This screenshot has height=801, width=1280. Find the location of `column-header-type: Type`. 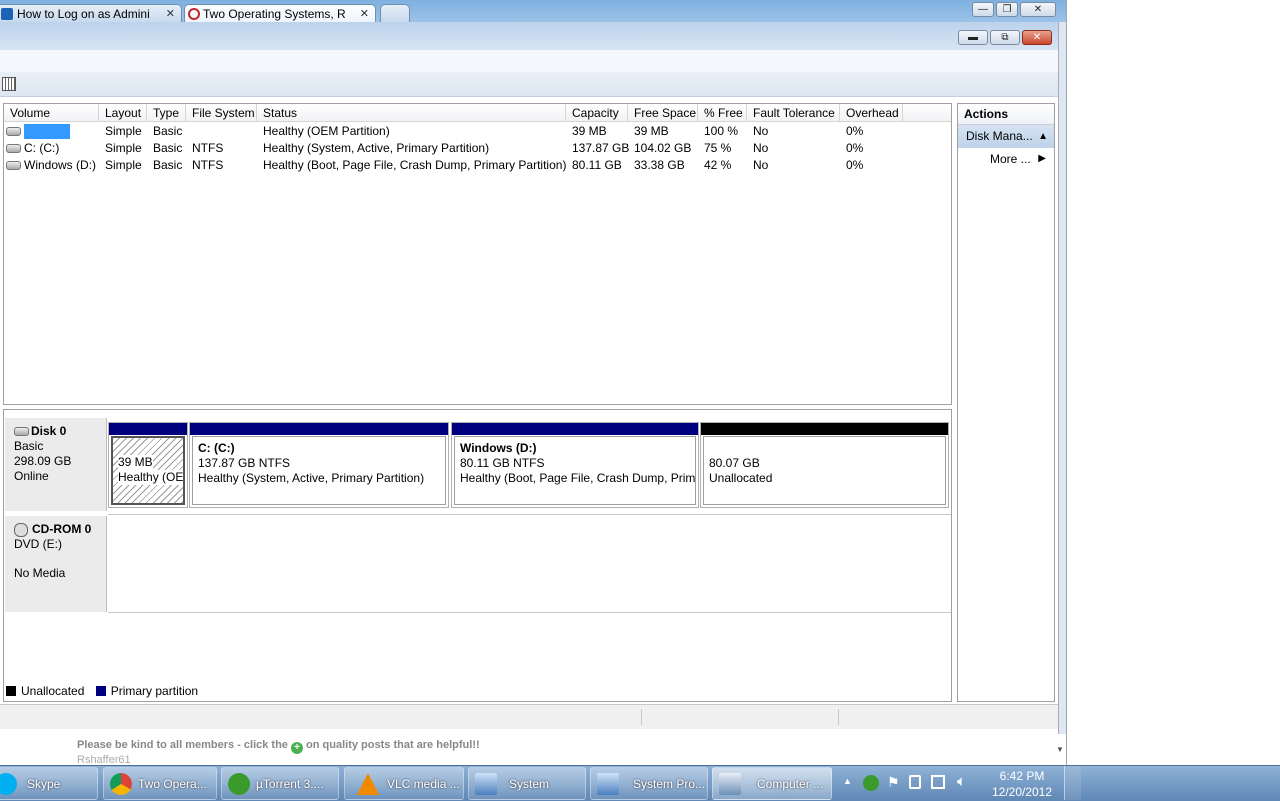

column-header-type: Type is located at coordinates (166, 113).